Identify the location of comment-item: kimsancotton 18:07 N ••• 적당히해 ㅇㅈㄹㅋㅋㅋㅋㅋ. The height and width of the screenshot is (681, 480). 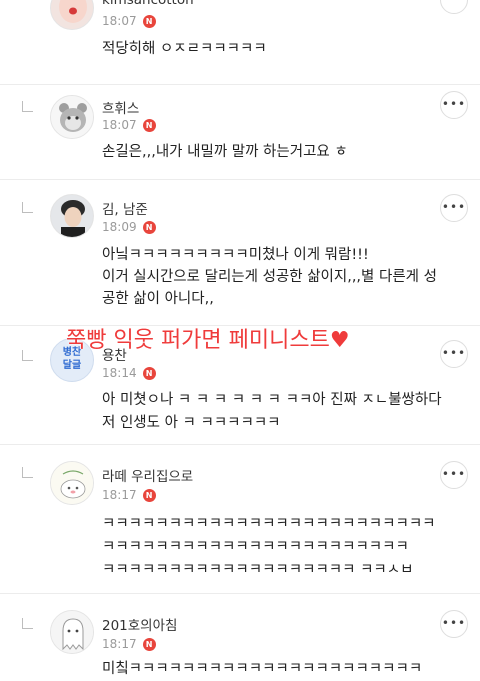
(240, 42).